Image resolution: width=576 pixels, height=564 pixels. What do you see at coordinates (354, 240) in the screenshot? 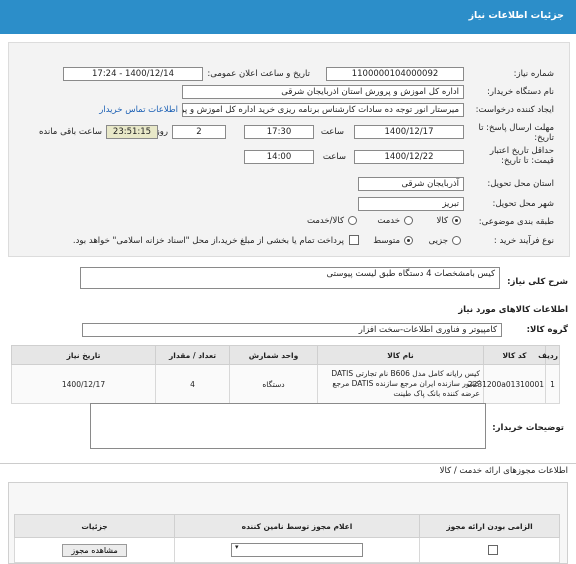
I see `treasury-payment-checkbox` at bounding box center [354, 240].